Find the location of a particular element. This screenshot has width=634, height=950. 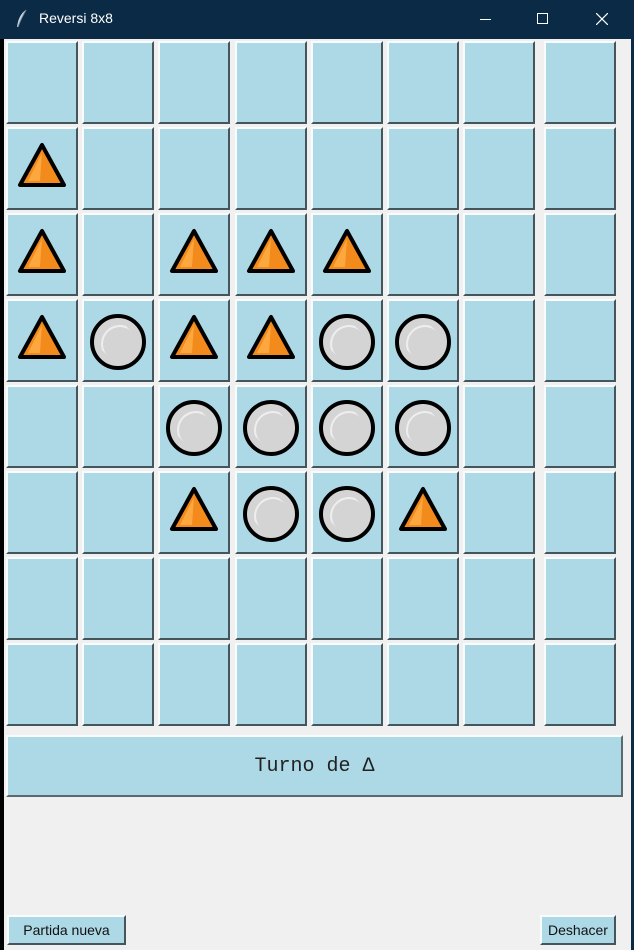

board-cell-r2-c6 is located at coordinates (423, 168).